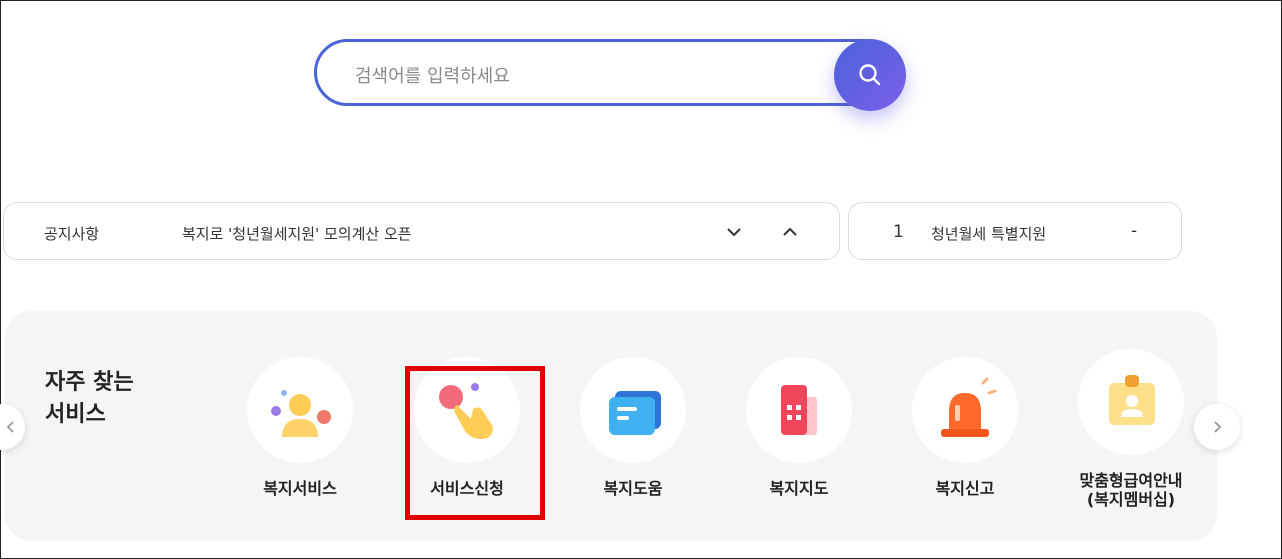 The image size is (1282, 559). What do you see at coordinates (898, 232) in the screenshot?
I see `rank-number: 1` at bounding box center [898, 232].